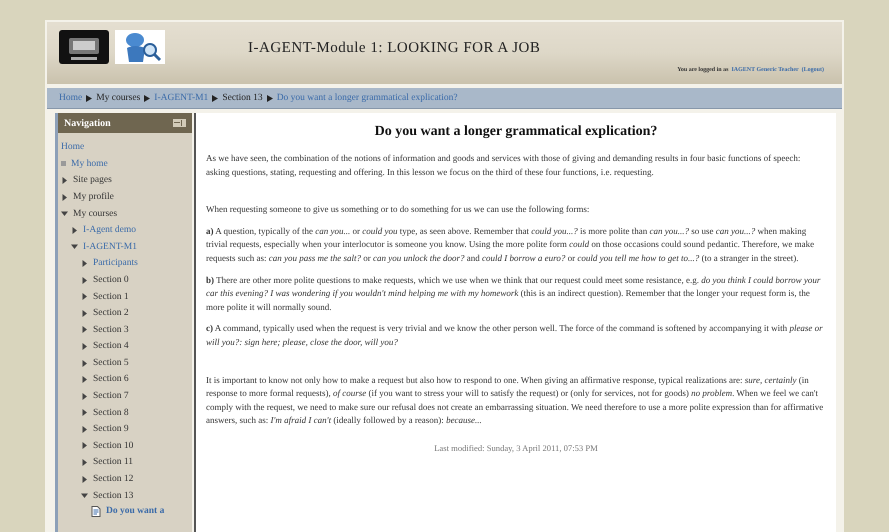  What do you see at coordinates (111, 346) in the screenshot?
I see `nav-item: Section 4` at bounding box center [111, 346].